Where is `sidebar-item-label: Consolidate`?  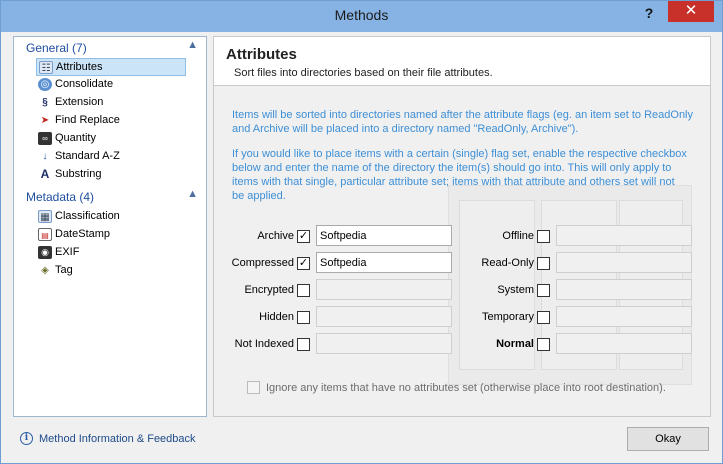
sidebar-item-label: Consolidate is located at coordinates (84, 84).